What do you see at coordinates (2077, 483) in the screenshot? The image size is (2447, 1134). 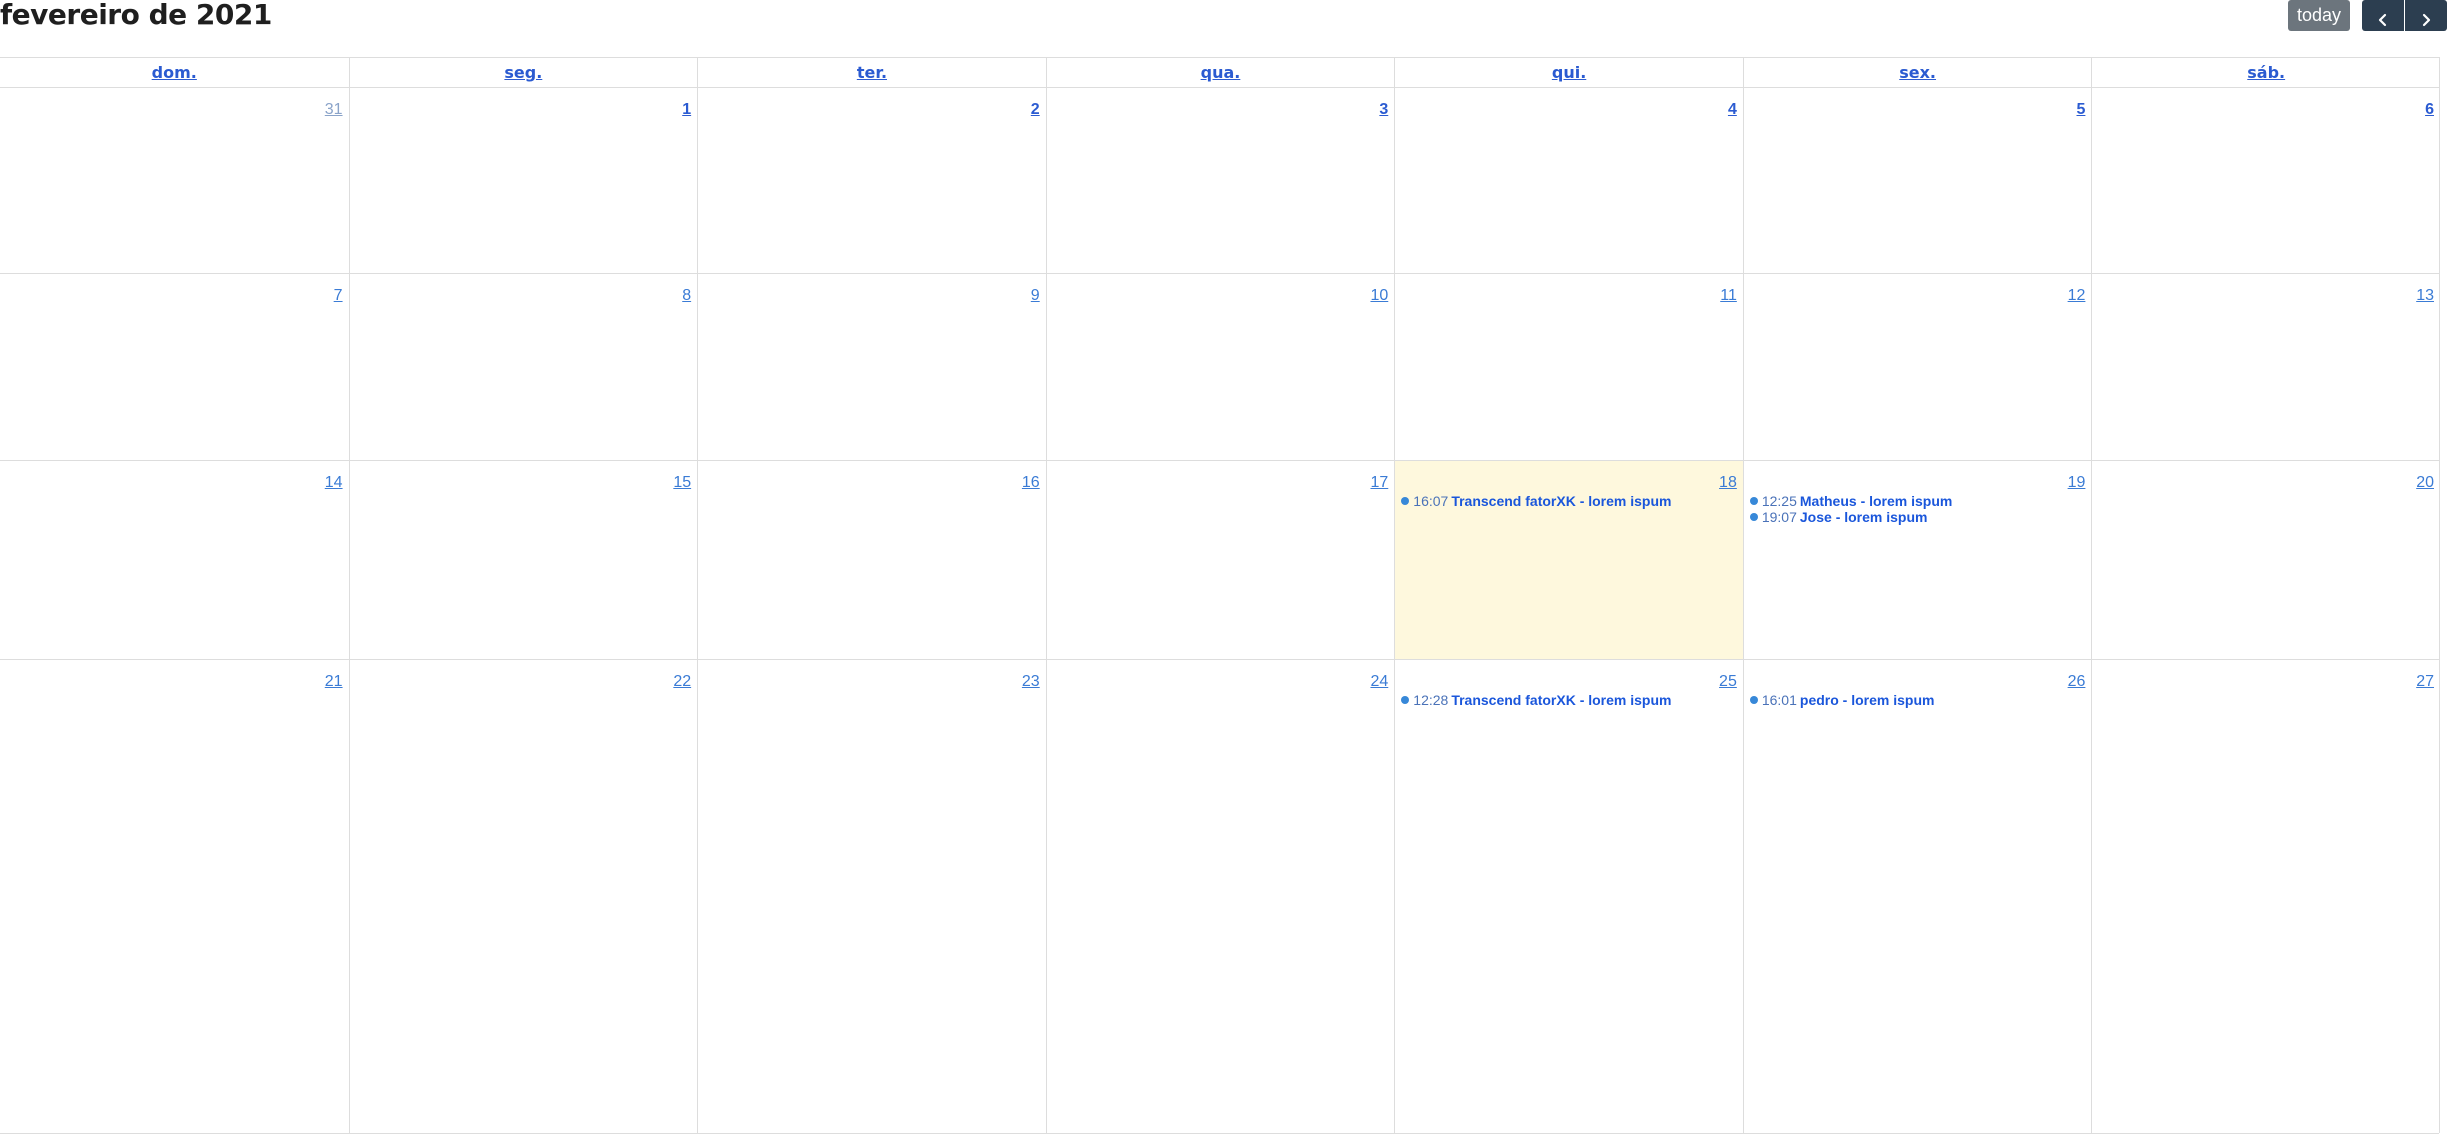 I see `day-number-link: 19` at bounding box center [2077, 483].